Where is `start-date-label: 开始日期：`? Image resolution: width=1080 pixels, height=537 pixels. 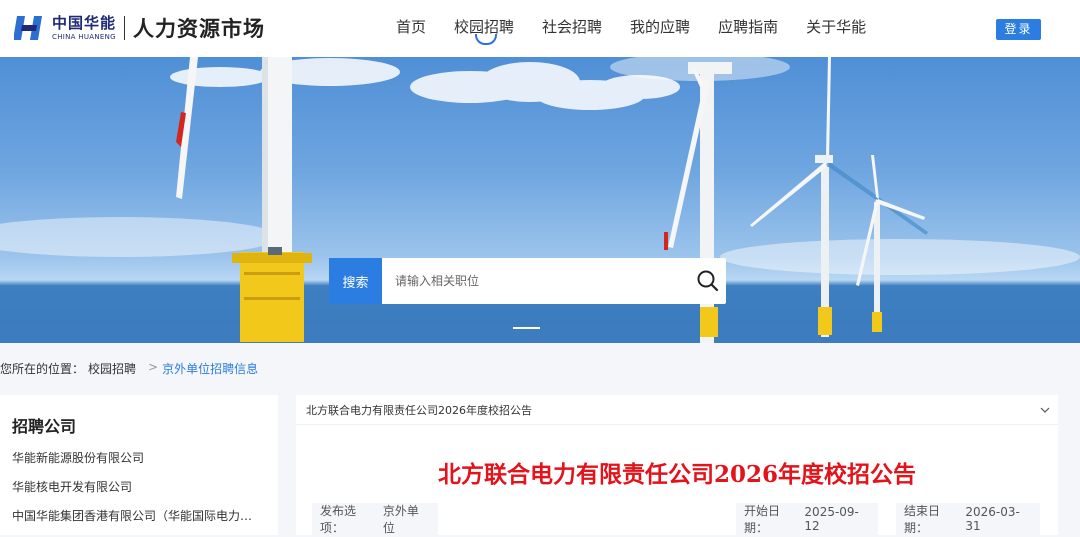
start-date-label: 开始日期： is located at coordinates (762, 519).